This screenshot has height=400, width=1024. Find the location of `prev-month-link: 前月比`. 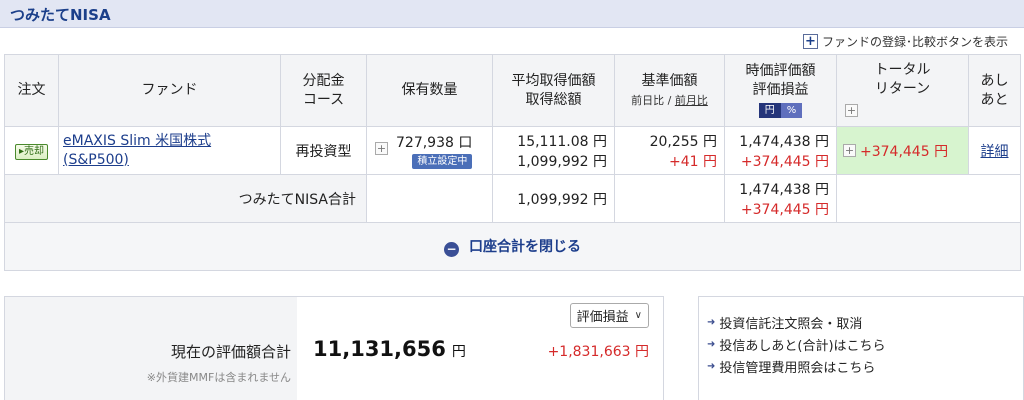

prev-month-link: 前月比 is located at coordinates (691, 100).